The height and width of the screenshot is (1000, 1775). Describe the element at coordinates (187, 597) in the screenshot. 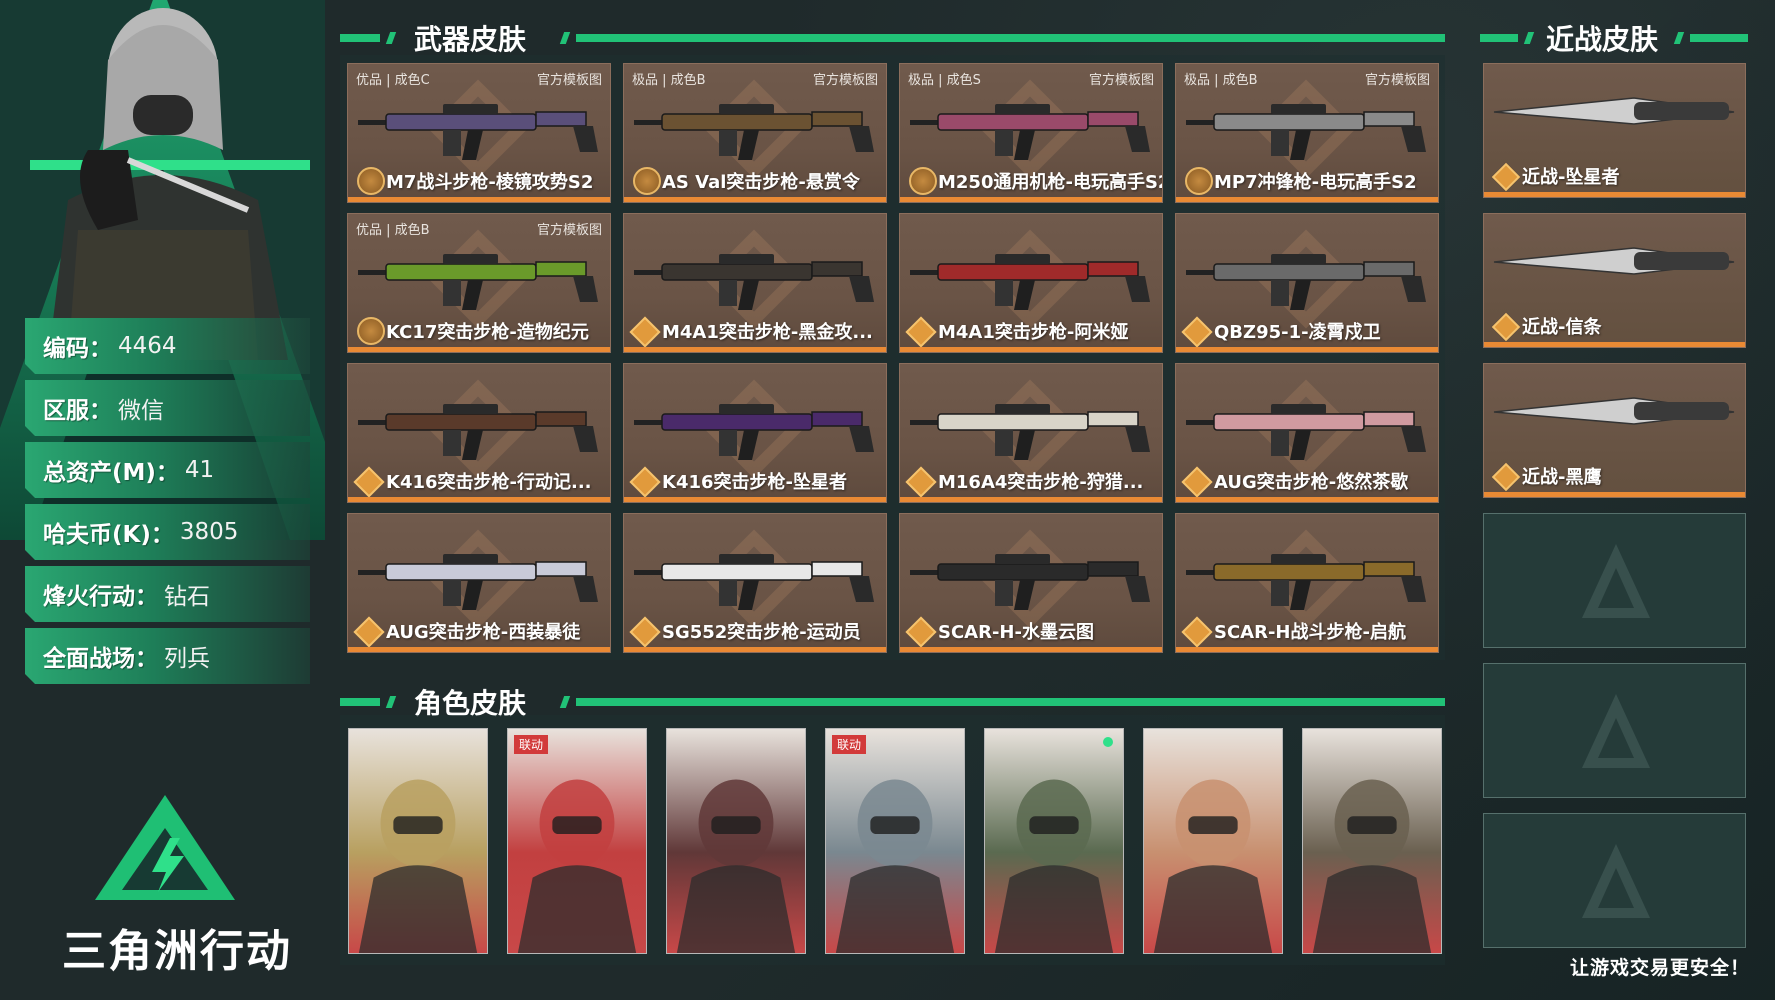

I see `stat-value: 钻石` at that location.